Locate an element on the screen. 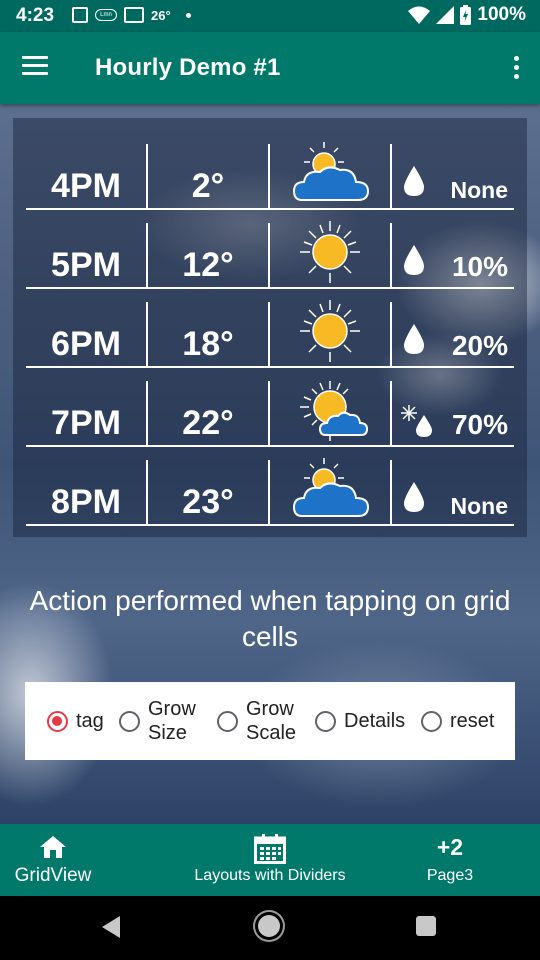 This screenshot has width=540, height=960. recents-icon is located at coordinates (426, 926).